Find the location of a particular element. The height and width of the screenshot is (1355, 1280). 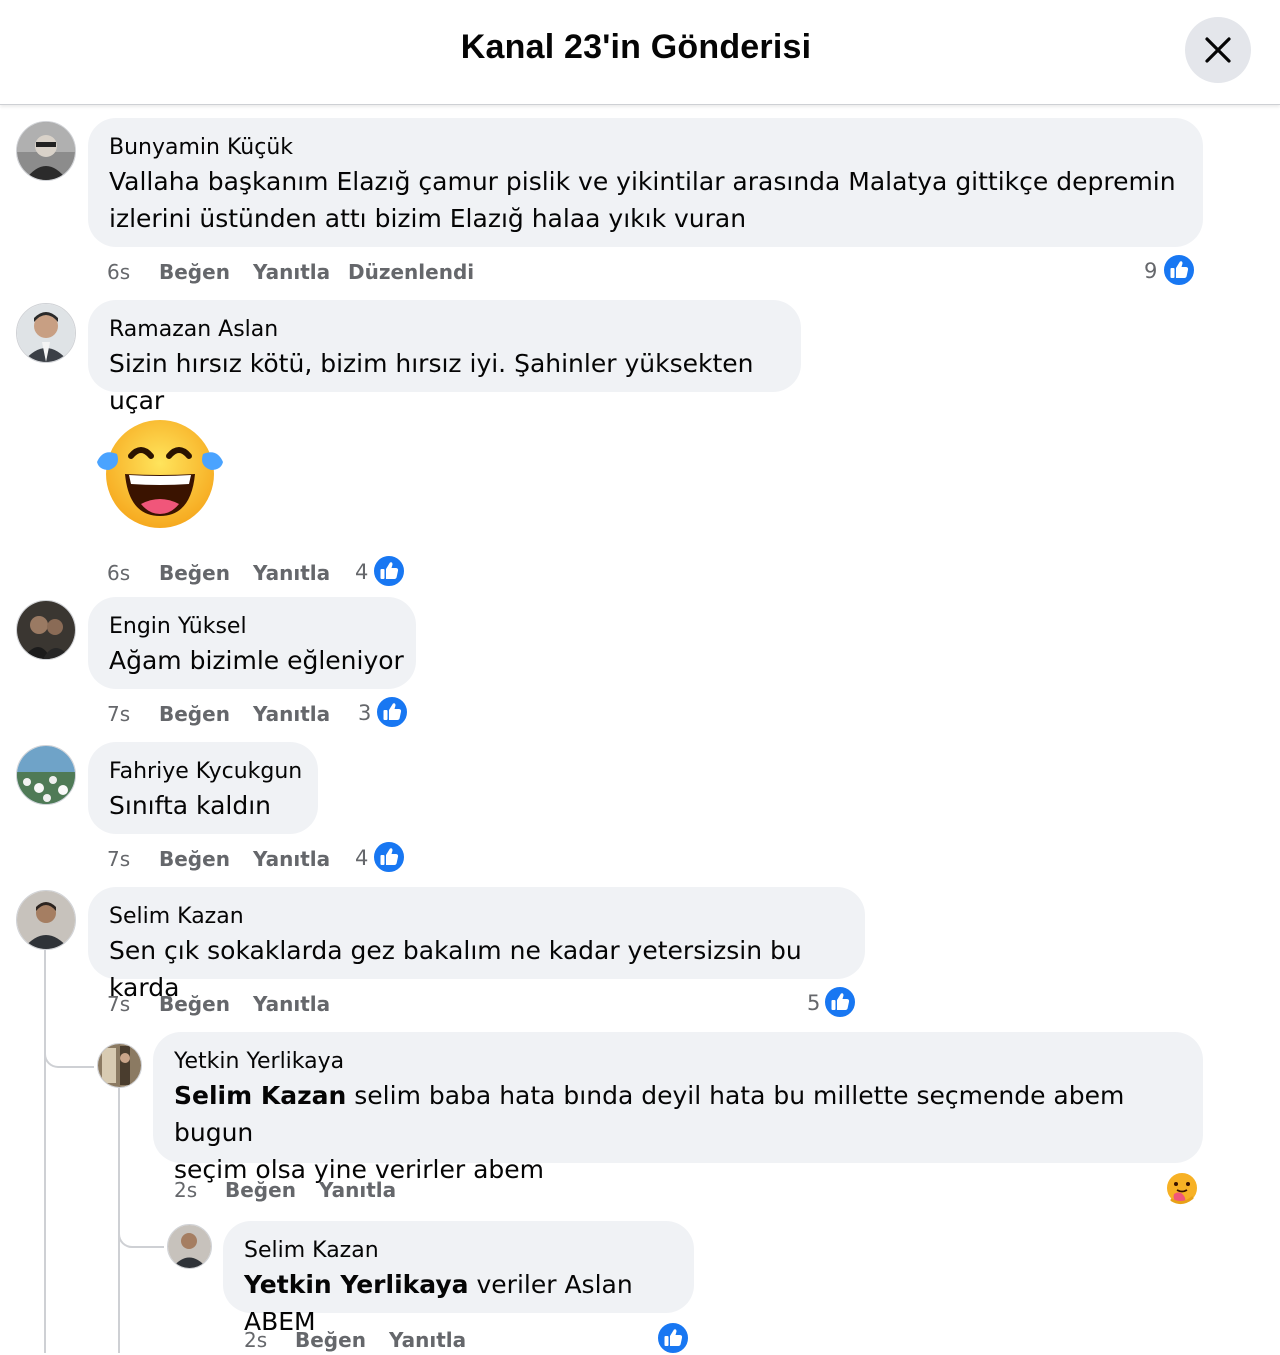

comment-author: Ramazan Aslan is located at coordinates (193, 329).